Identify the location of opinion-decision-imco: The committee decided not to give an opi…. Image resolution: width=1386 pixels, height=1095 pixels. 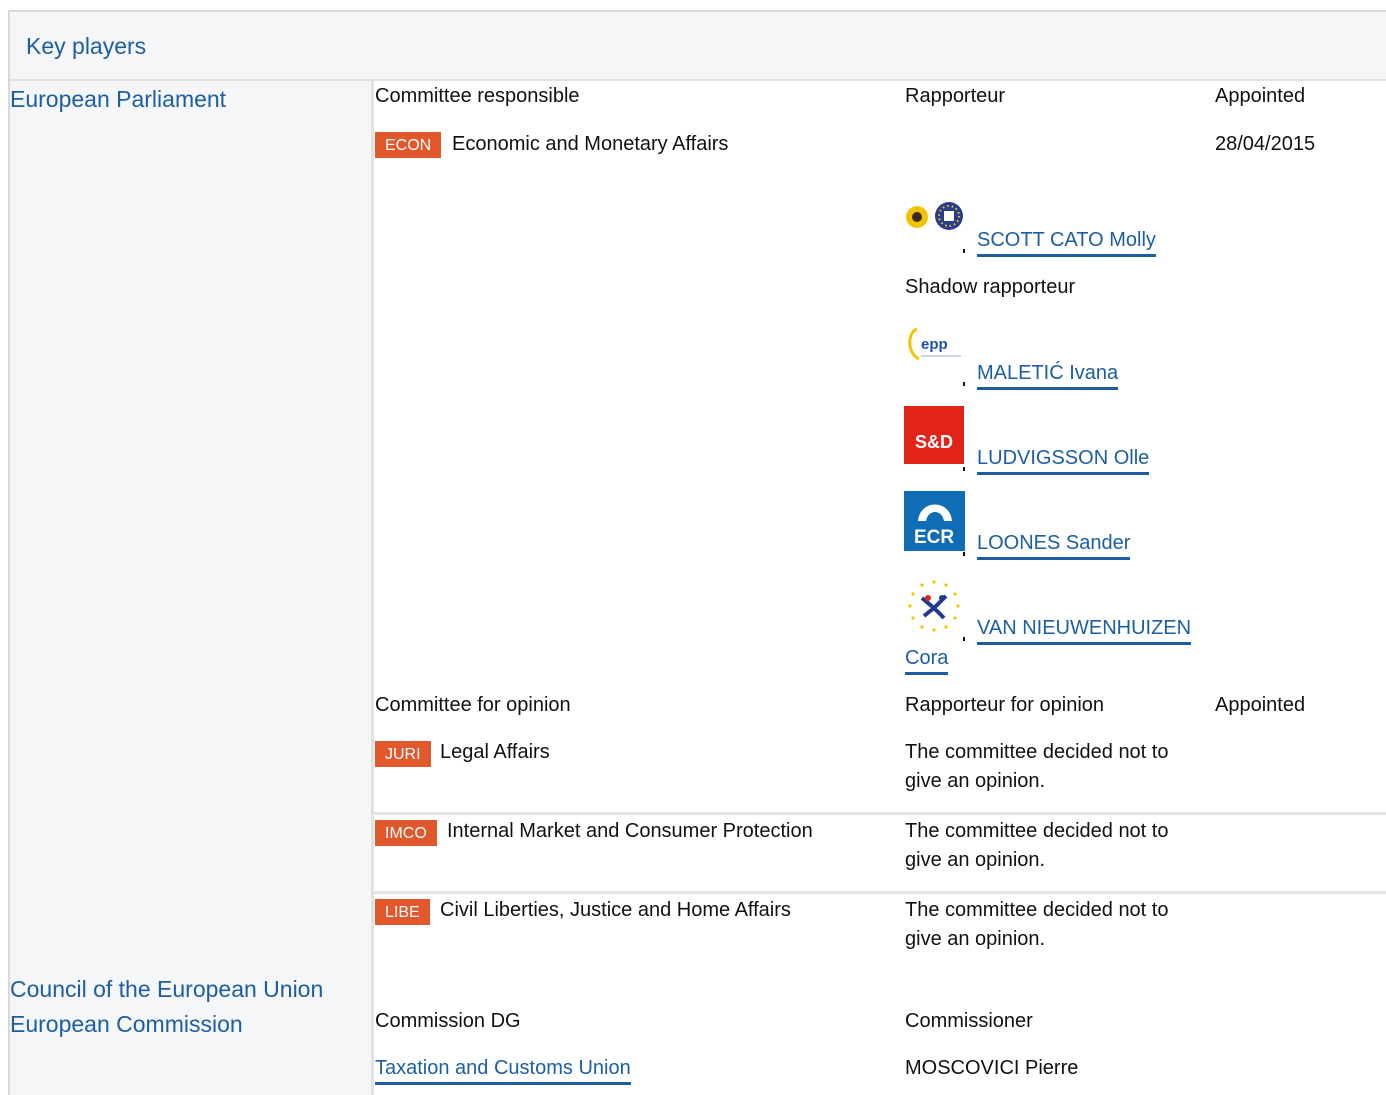
(1037, 845).